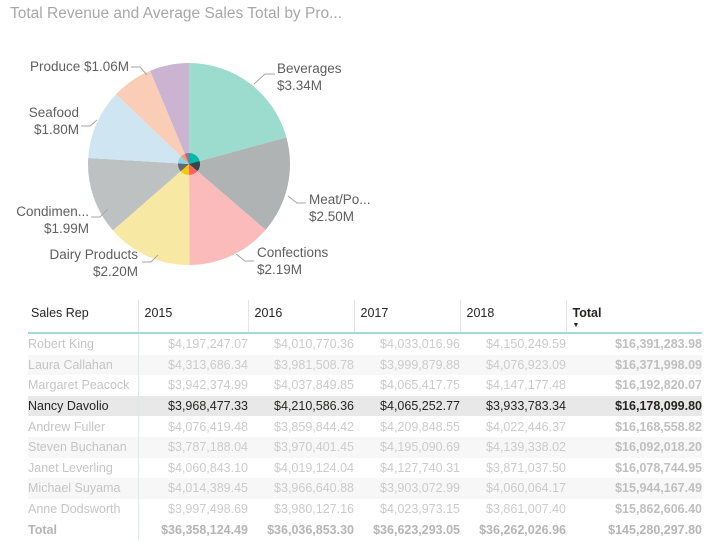  I want to click on pie-label-category: Confections, so click(293, 252).